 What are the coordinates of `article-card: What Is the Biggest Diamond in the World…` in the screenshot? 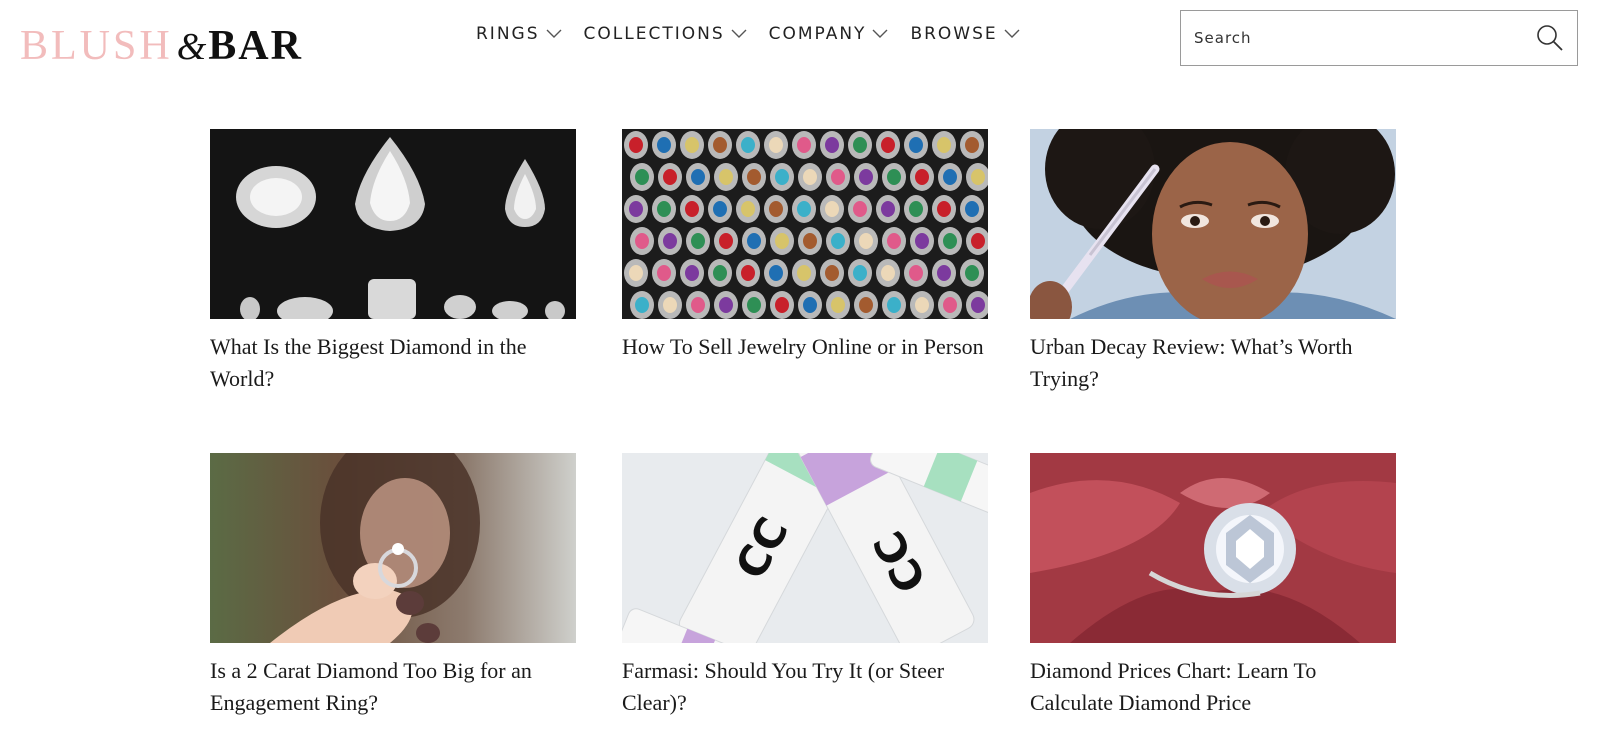 It's located at (393, 262).